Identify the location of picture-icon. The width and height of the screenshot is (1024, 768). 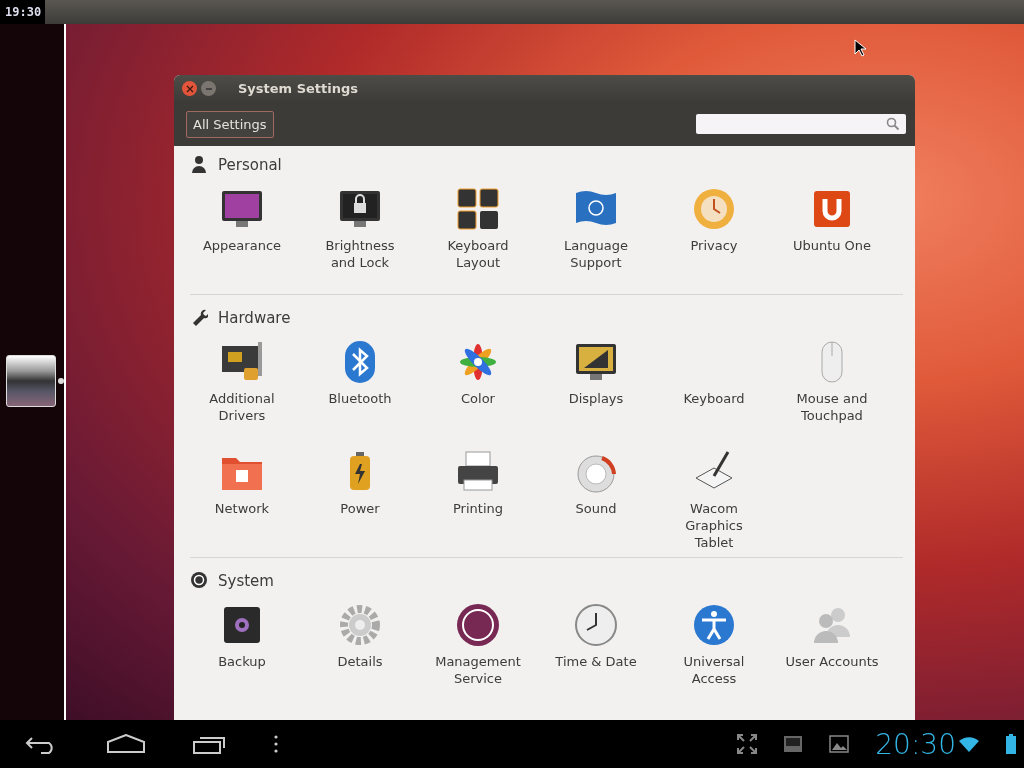
(839, 744).